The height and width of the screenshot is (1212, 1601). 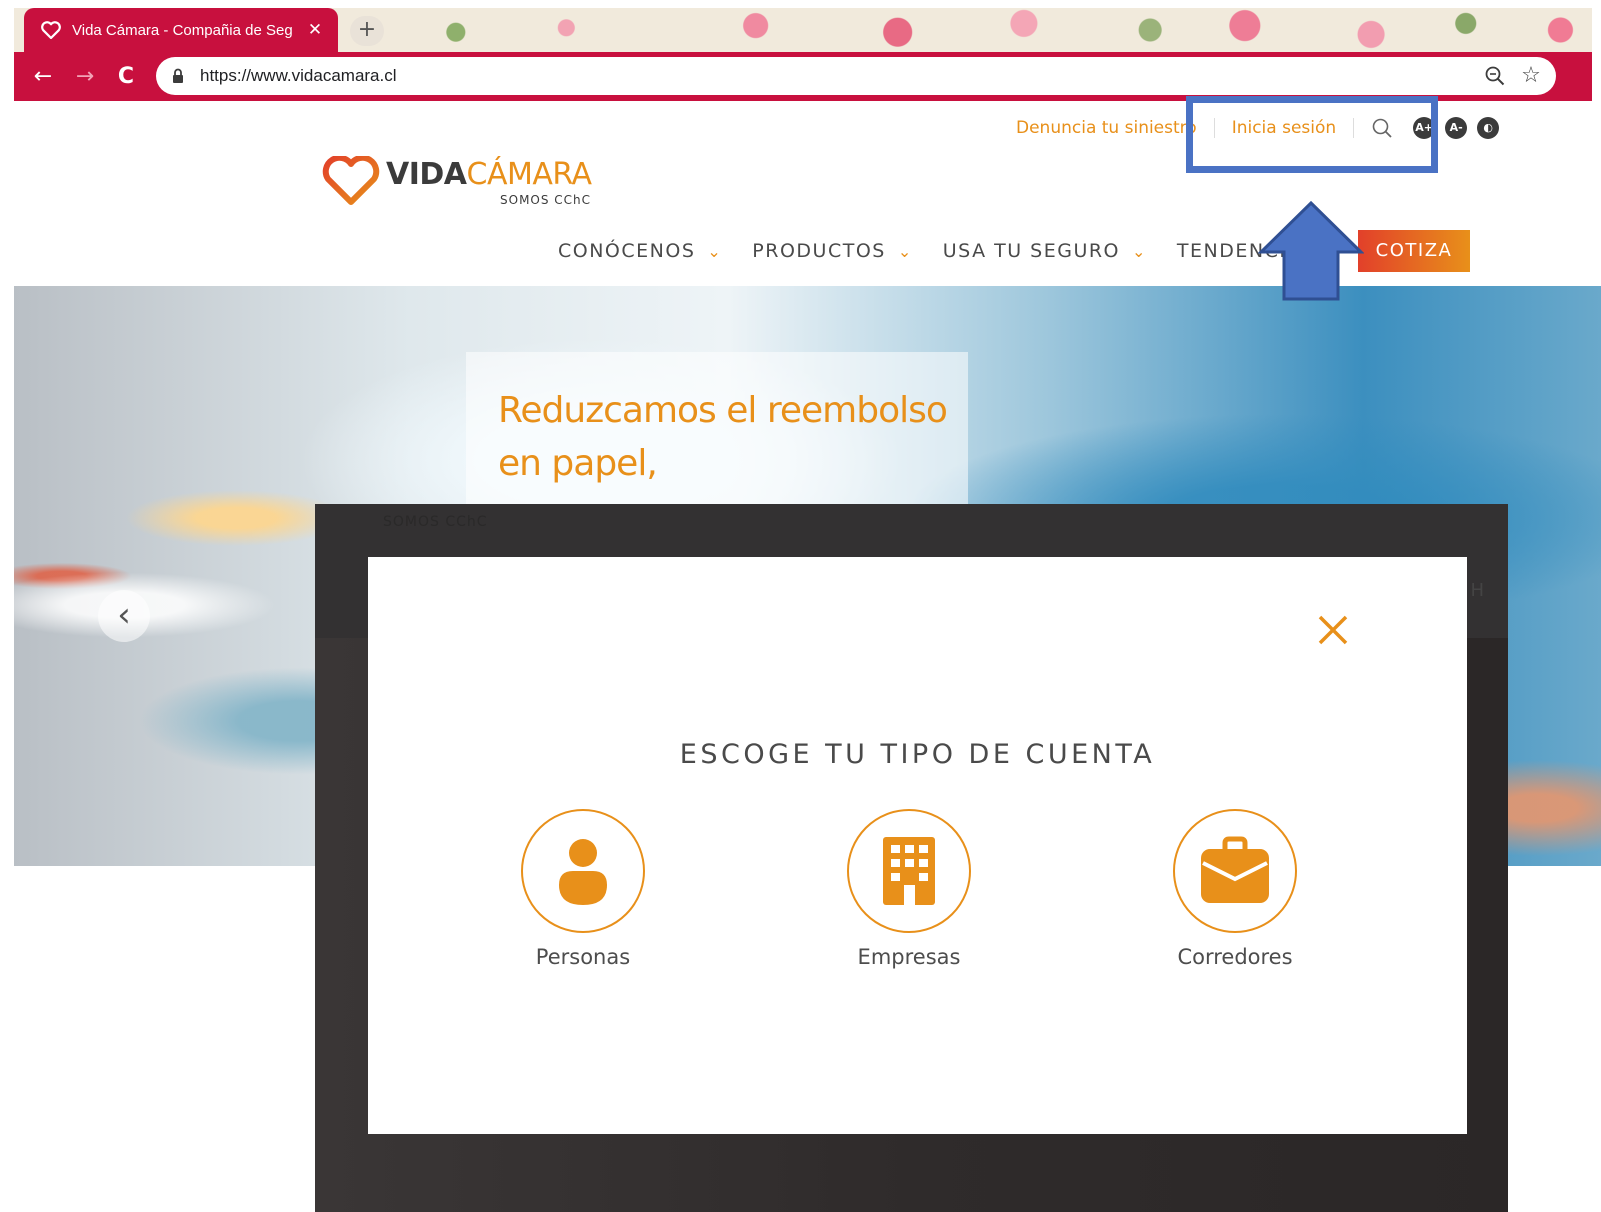 I want to click on tab-title: Vida Cámara - Compañia de Seg, so click(x=182, y=30).